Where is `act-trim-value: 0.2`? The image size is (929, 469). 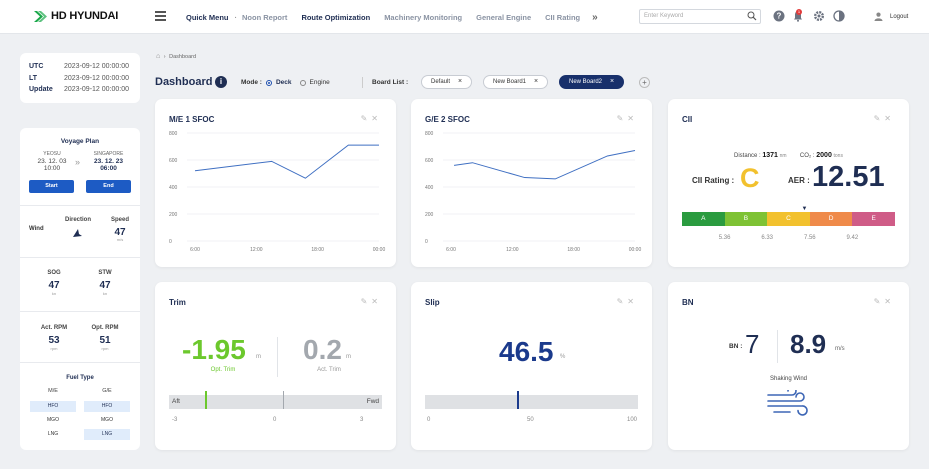 act-trim-value: 0.2 is located at coordinates (322, 349).